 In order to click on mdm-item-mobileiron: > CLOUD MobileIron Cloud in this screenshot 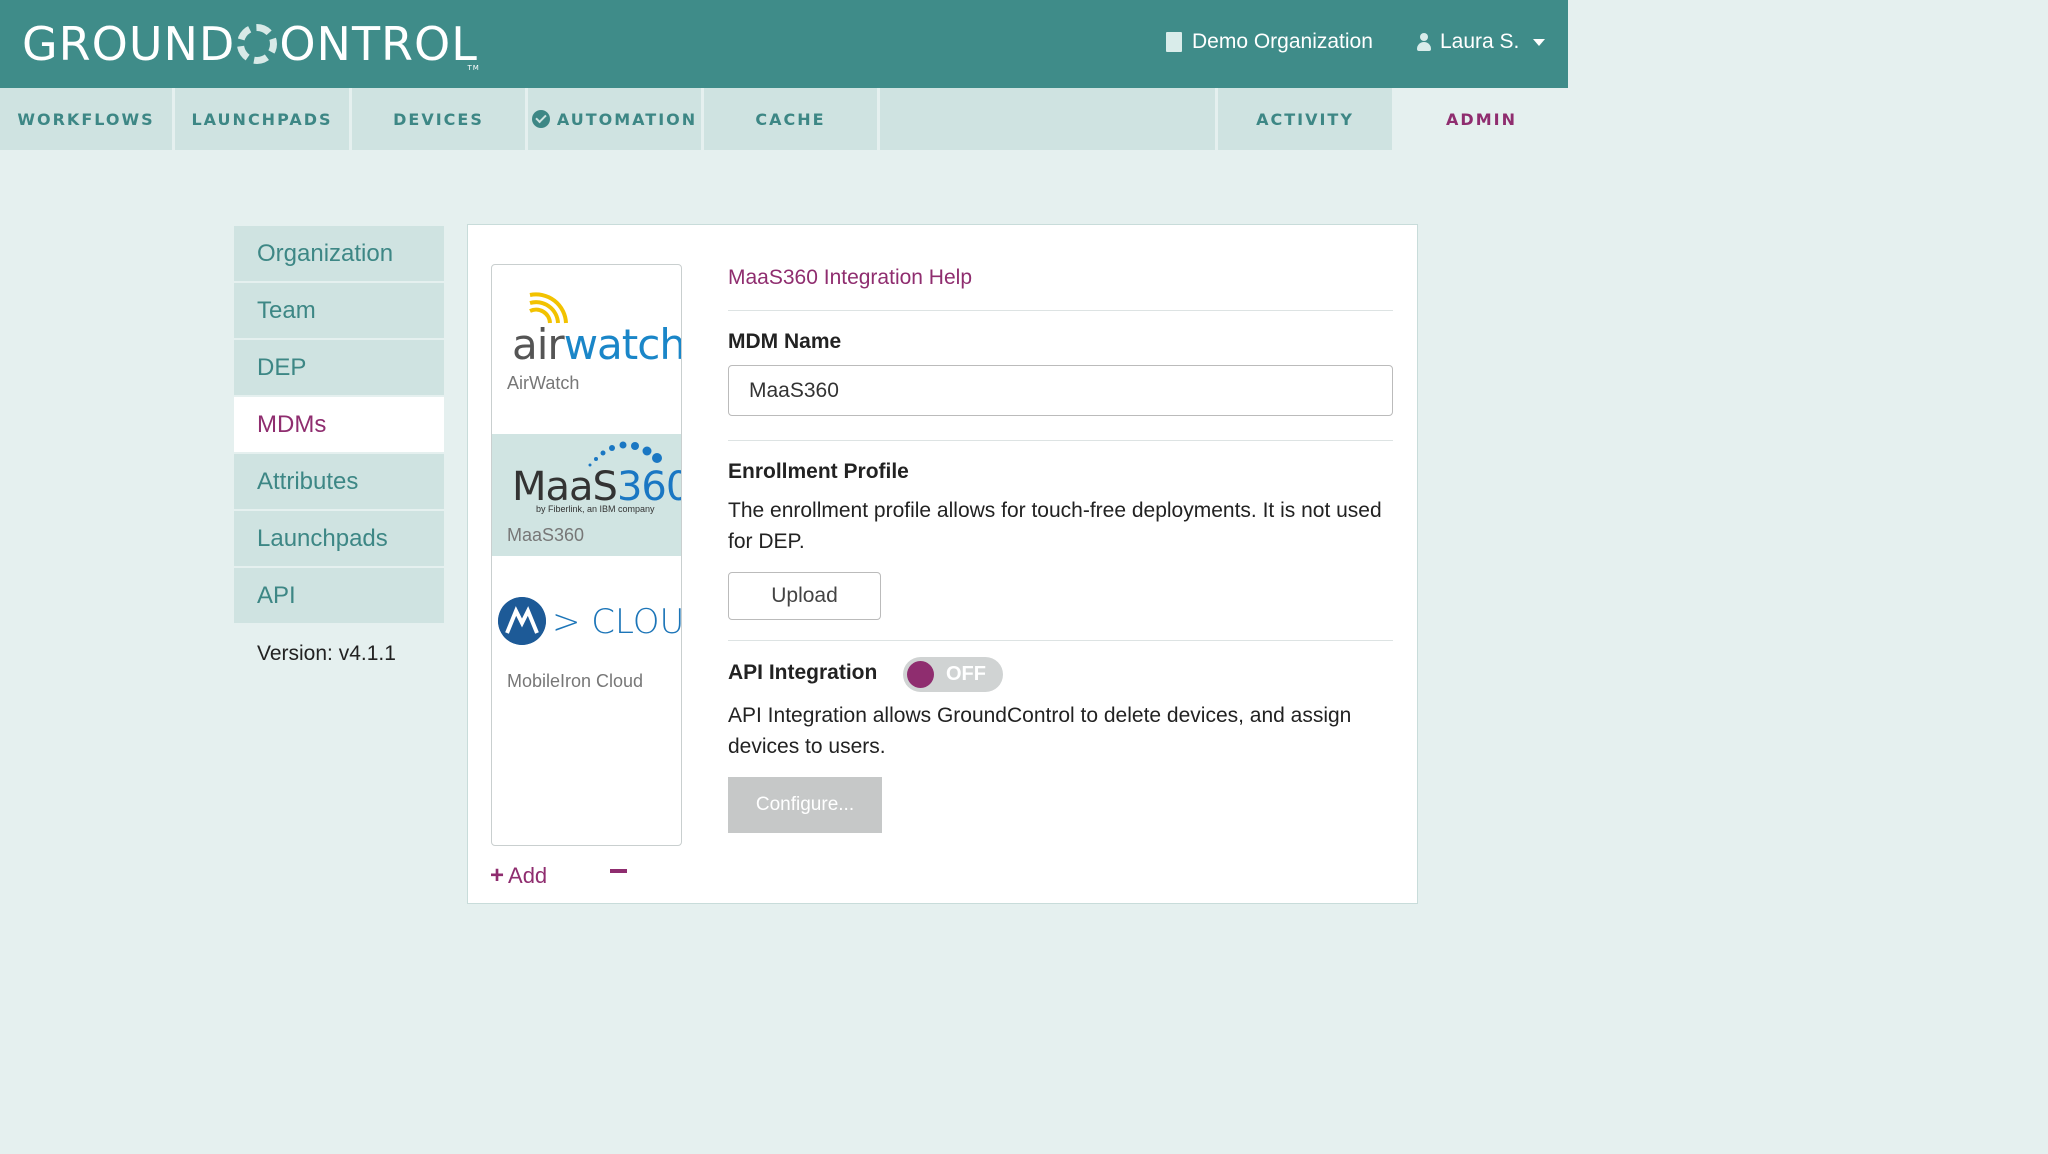, I will do `click(586, 632)`.